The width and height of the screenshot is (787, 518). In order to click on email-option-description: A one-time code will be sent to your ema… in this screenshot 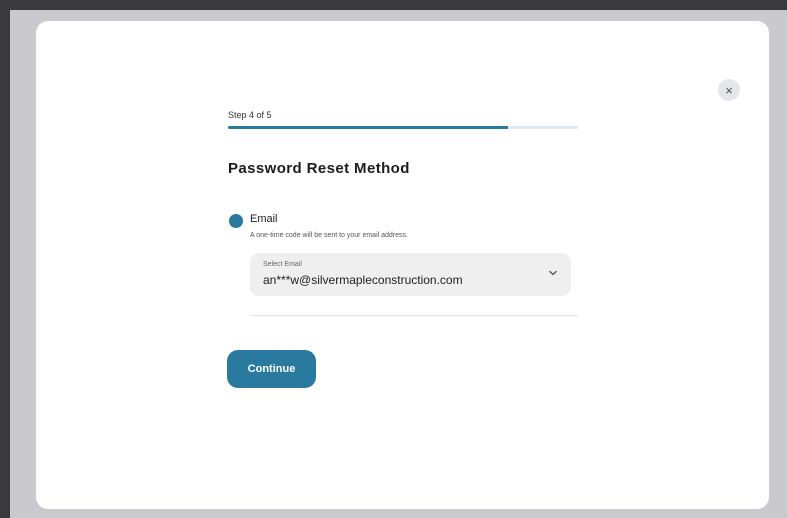, I will do `click(329, 235)`.